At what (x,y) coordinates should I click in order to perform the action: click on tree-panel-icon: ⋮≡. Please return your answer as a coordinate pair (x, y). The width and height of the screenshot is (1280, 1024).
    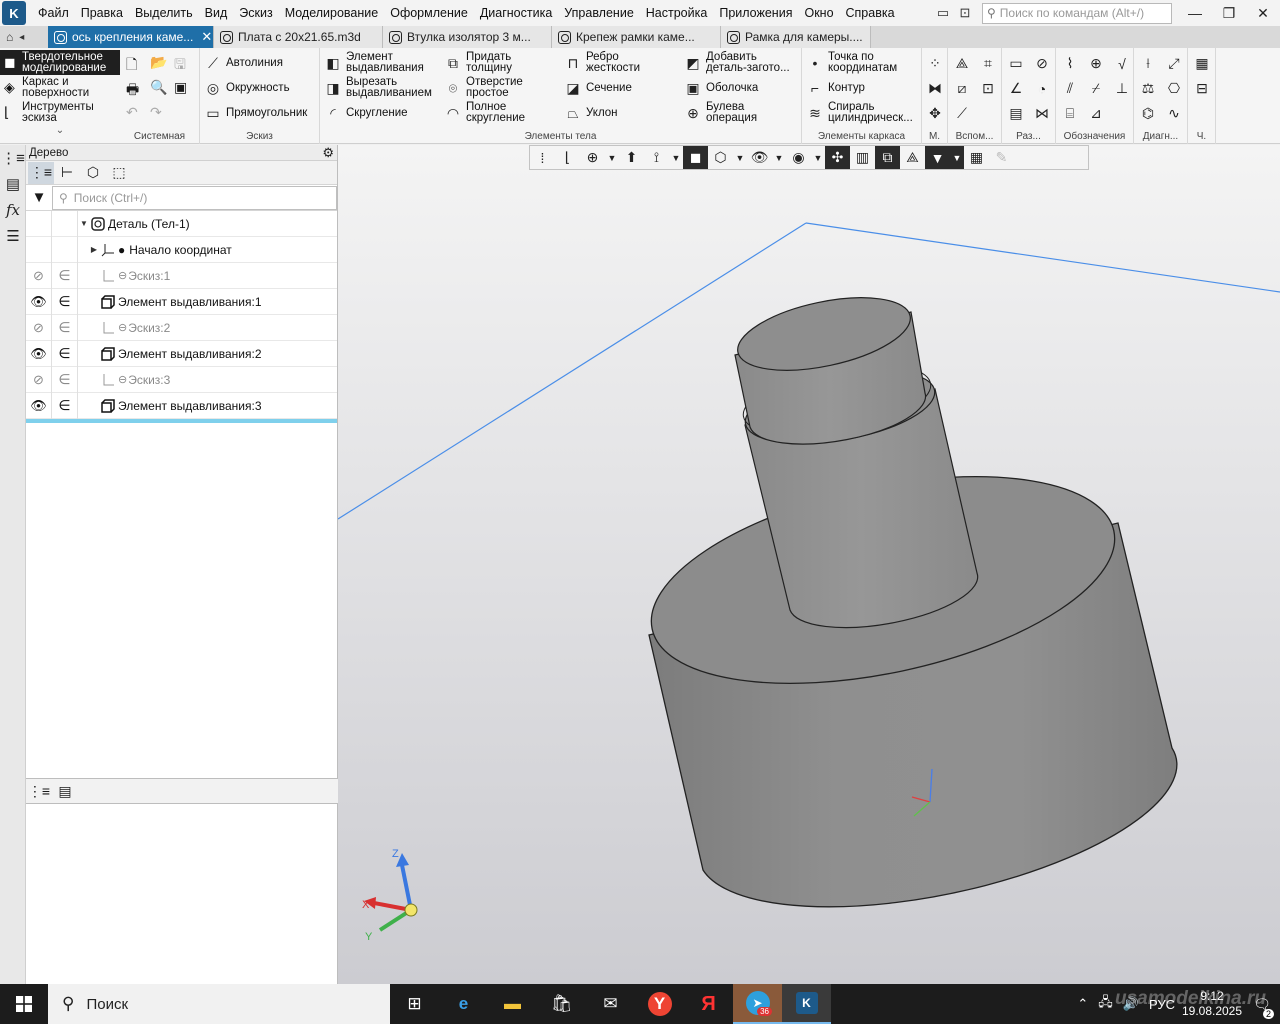
    Looking at the image, I should click on (13, 158).